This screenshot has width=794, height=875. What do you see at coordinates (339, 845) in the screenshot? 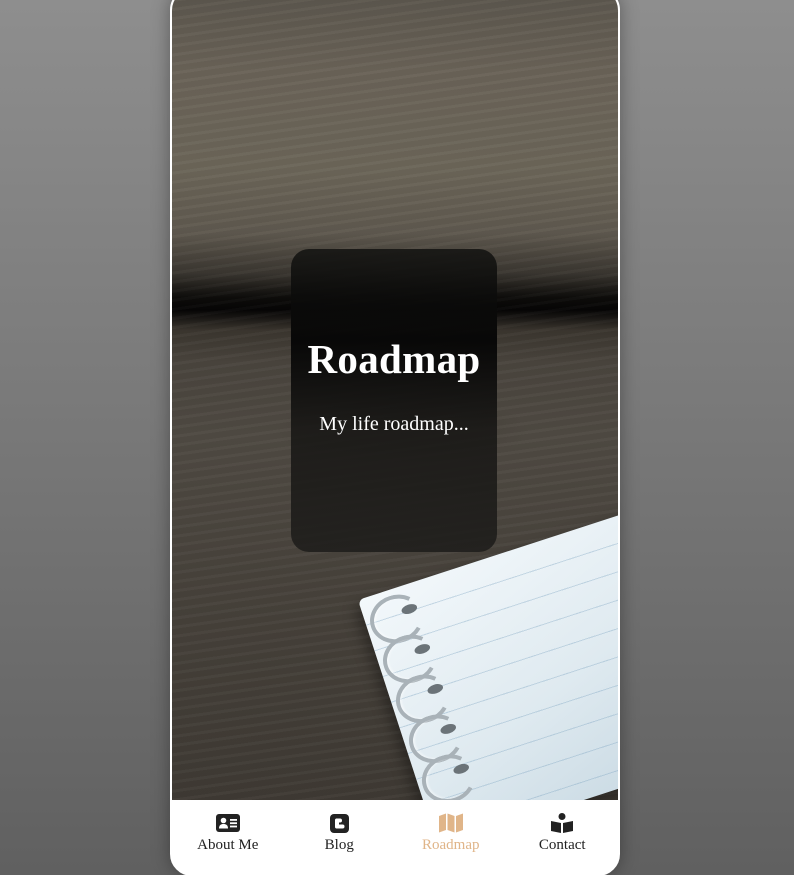
I see `nav-label-blog: Blog` at bounding box center [339, 845].